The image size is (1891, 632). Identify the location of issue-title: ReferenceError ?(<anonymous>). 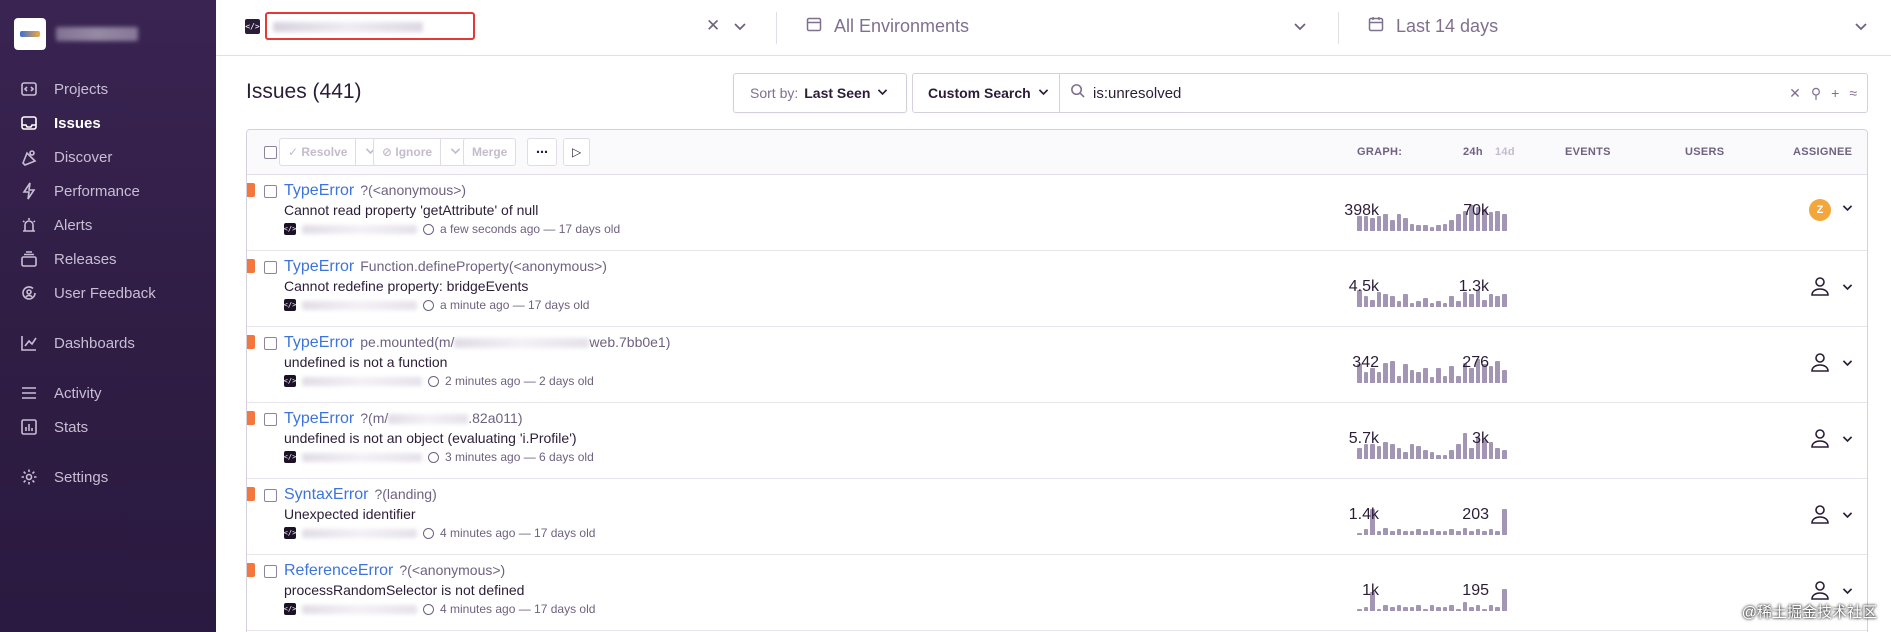
(394, 571).